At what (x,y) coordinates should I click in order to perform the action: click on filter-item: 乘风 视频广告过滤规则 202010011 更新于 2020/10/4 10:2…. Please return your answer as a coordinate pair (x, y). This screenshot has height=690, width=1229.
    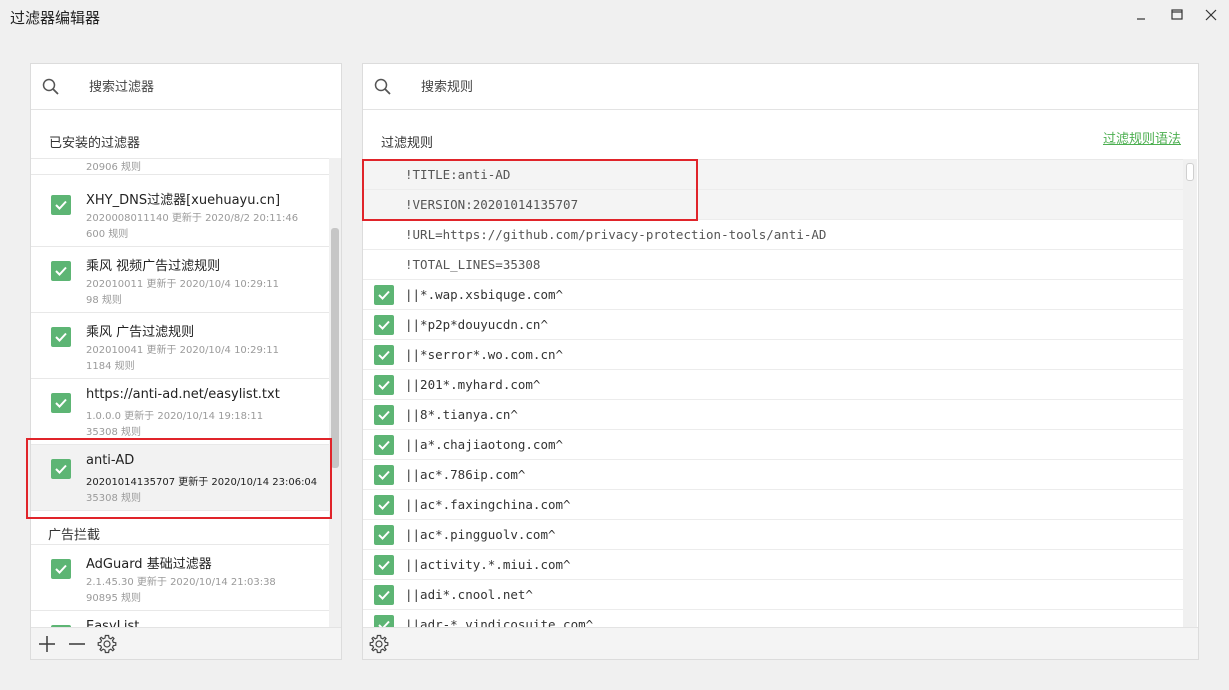
    Looking at the image, I should click on (180, 280).